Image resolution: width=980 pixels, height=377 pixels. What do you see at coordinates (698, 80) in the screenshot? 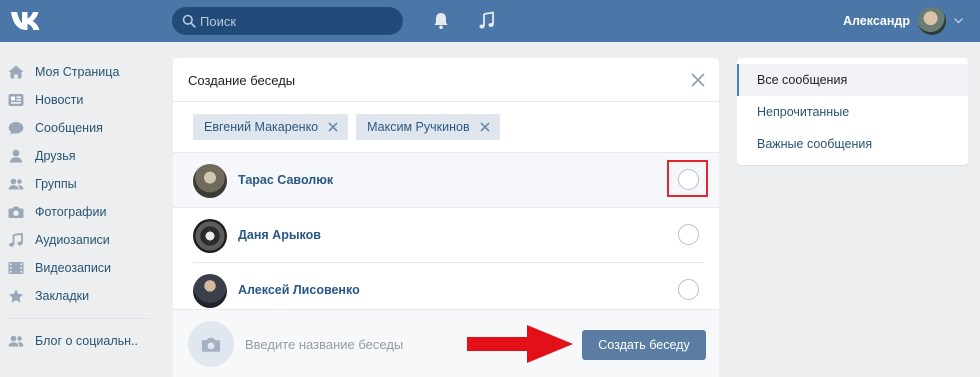
I see `close-icon` at bounding box center [698, 80].